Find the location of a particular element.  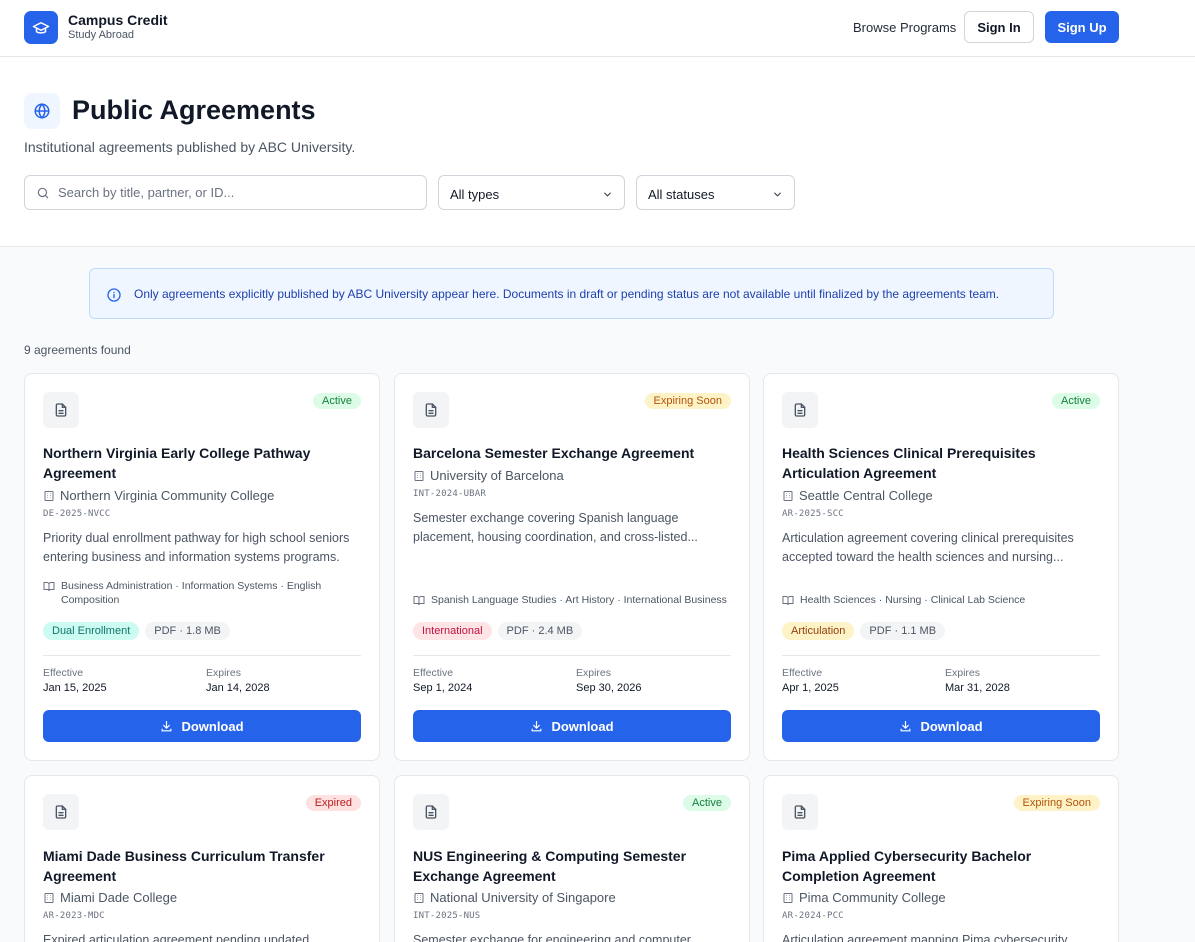

sign-in-button: Sign In is located at coordinates (999, 27).